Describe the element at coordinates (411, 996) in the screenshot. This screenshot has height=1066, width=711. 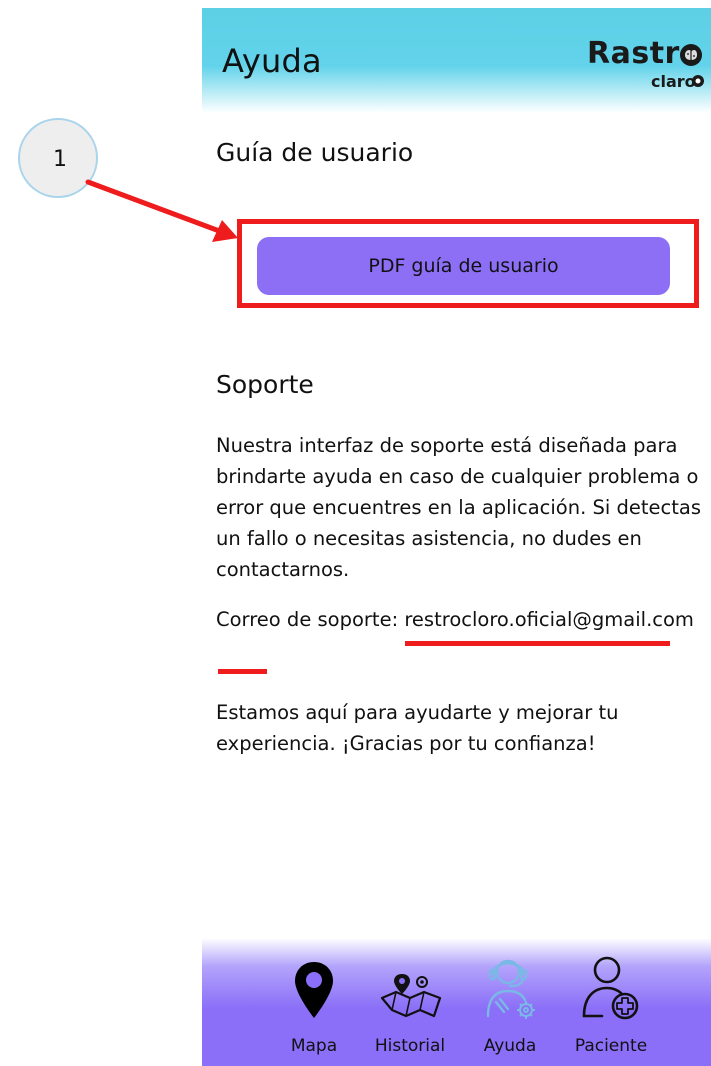
I see `history-map-icon` at that location.